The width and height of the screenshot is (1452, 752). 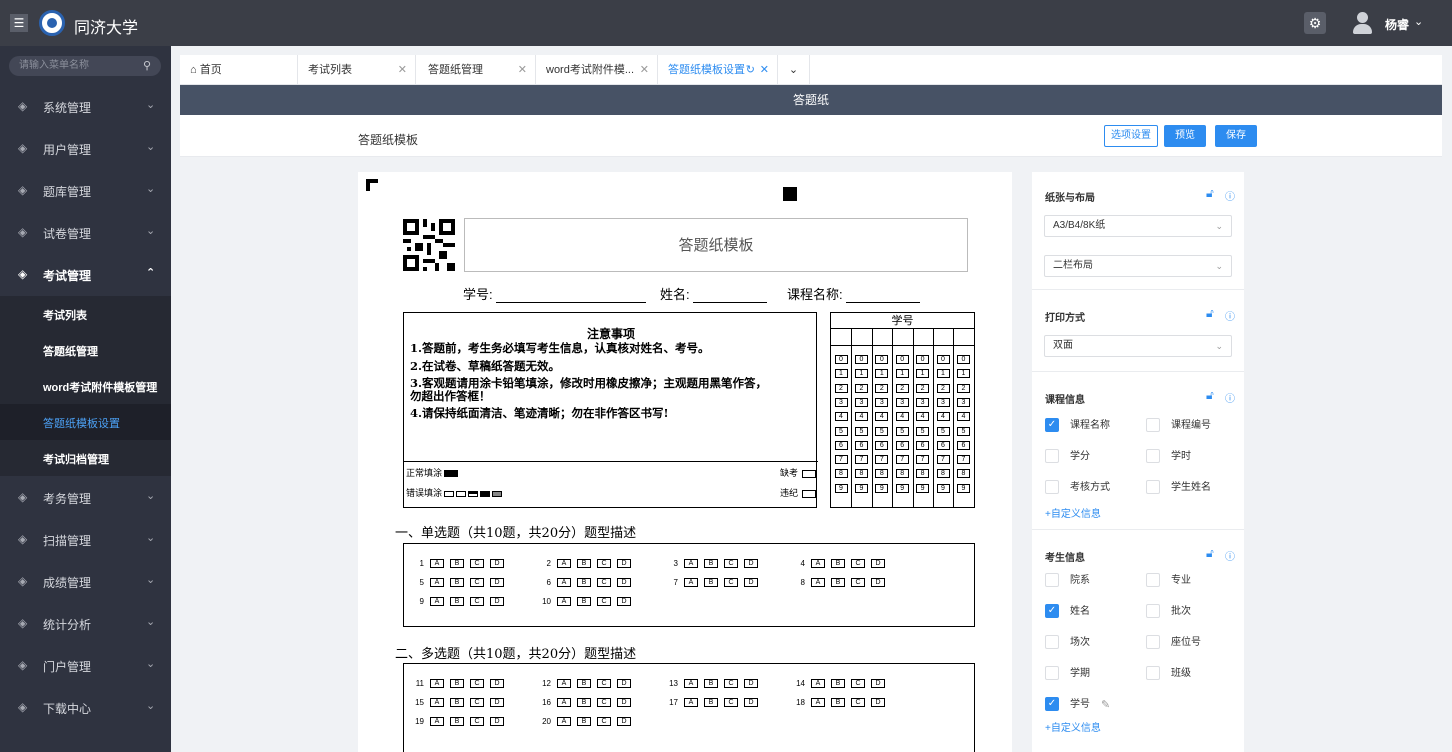 What do you see at coordinates (85, 458) in the screenshot?
I see `sidebar-subitem-archive: 考试归档管理` at bounding box center [85, 458].